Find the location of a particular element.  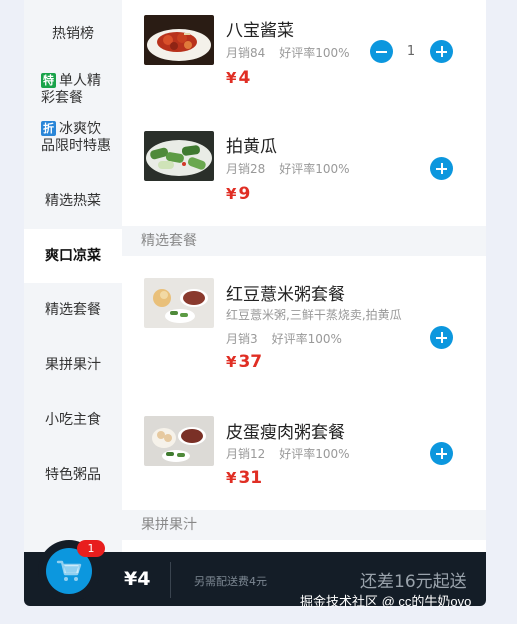

sidebar-item-porridge: 特色粥品 is located at coordinates (73, 475).